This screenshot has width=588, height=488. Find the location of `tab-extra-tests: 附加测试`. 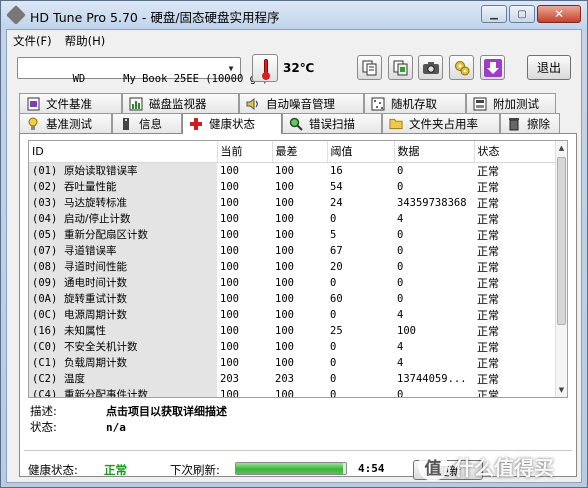

tab-extra-tests: 附加测试 is located at coordinates (511, 103).